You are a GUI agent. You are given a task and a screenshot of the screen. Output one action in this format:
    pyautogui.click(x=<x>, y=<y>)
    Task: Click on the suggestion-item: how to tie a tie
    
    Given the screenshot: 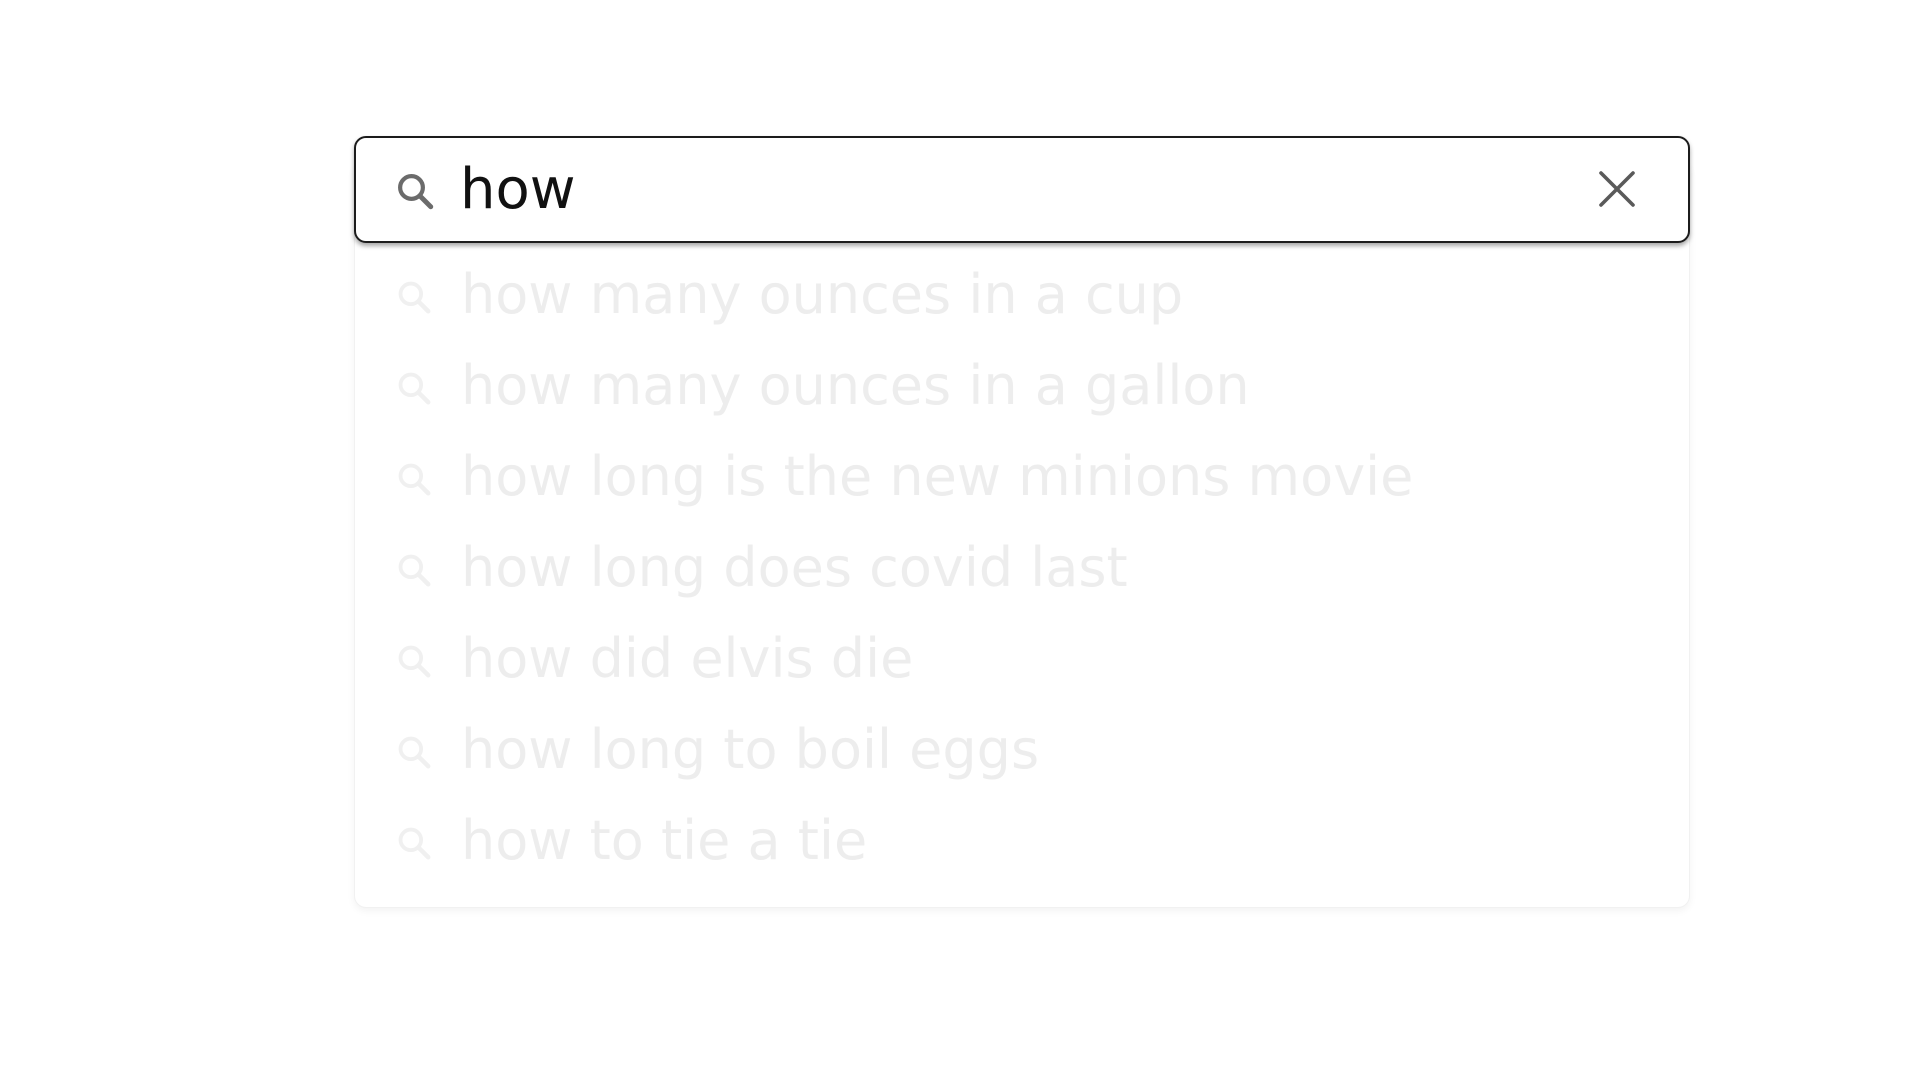 What is the action you would take?
    pyautogui.click(x=1022, y=840)
    